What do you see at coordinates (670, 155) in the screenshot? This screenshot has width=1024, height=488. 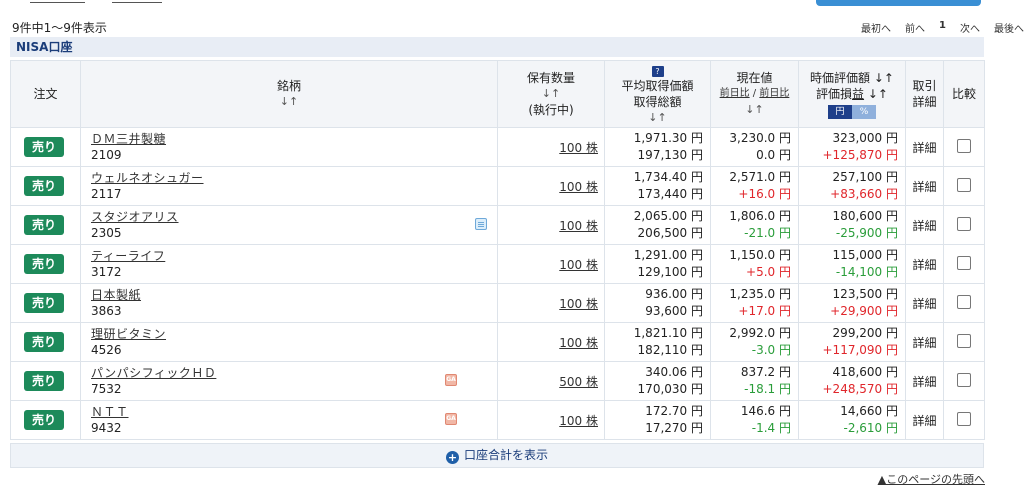 I see `total-cost: 197,130 円` at bounding box center [670, 155].